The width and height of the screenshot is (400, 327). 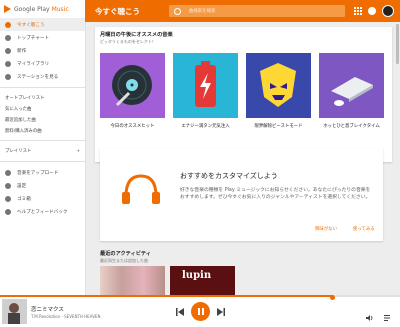 I want to click on pause-icon, so click(x=198, y=311).